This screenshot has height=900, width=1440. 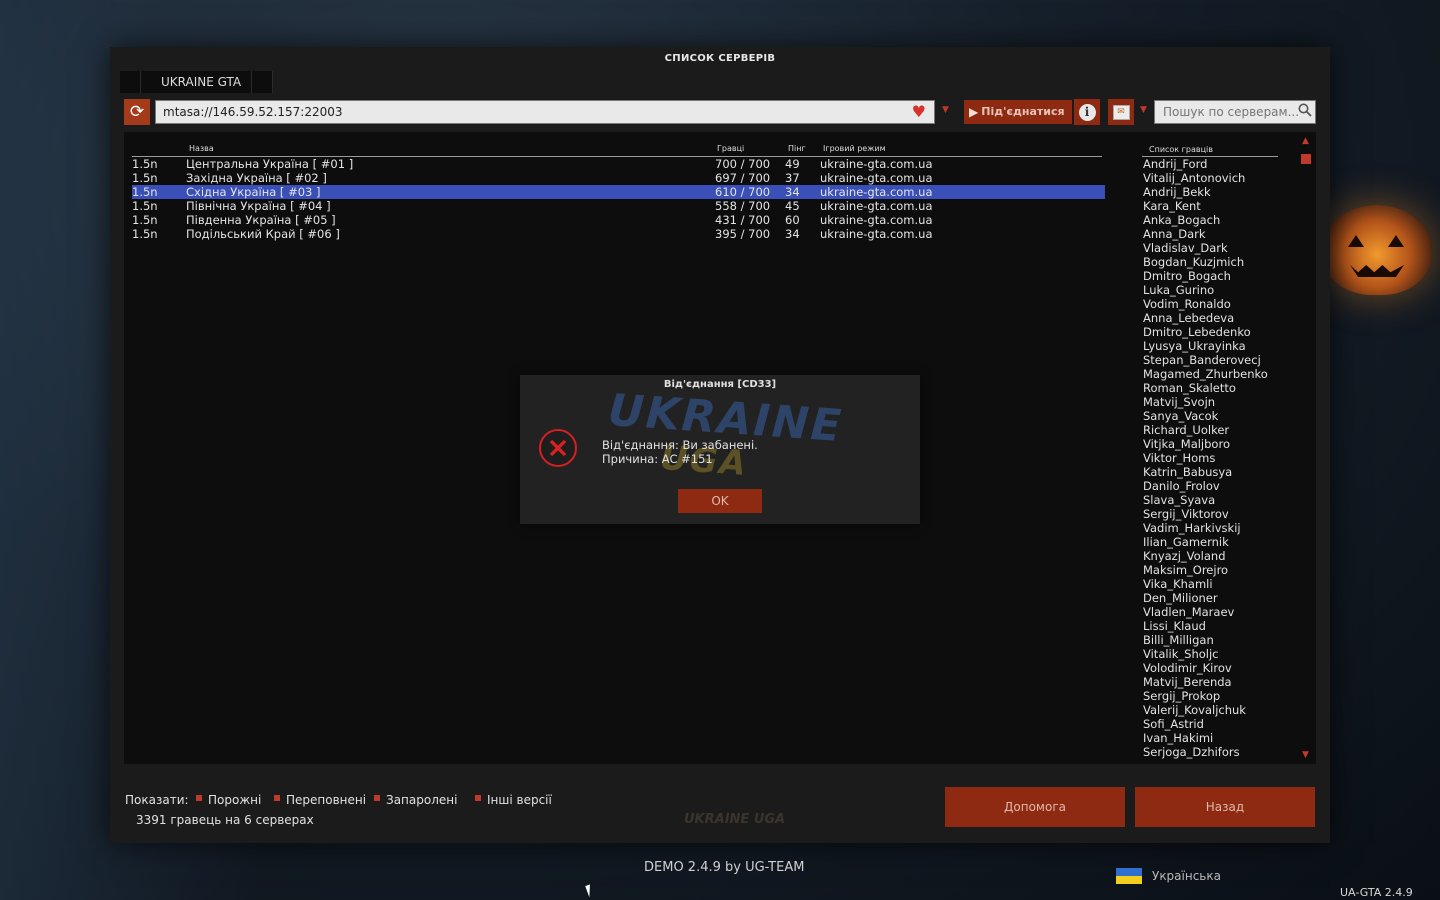 What do you see at coordinates (1210, 612) in the screenshot?
I see `player-list-item: Vladlen_Maraev` at bounding box center [1210, 612].